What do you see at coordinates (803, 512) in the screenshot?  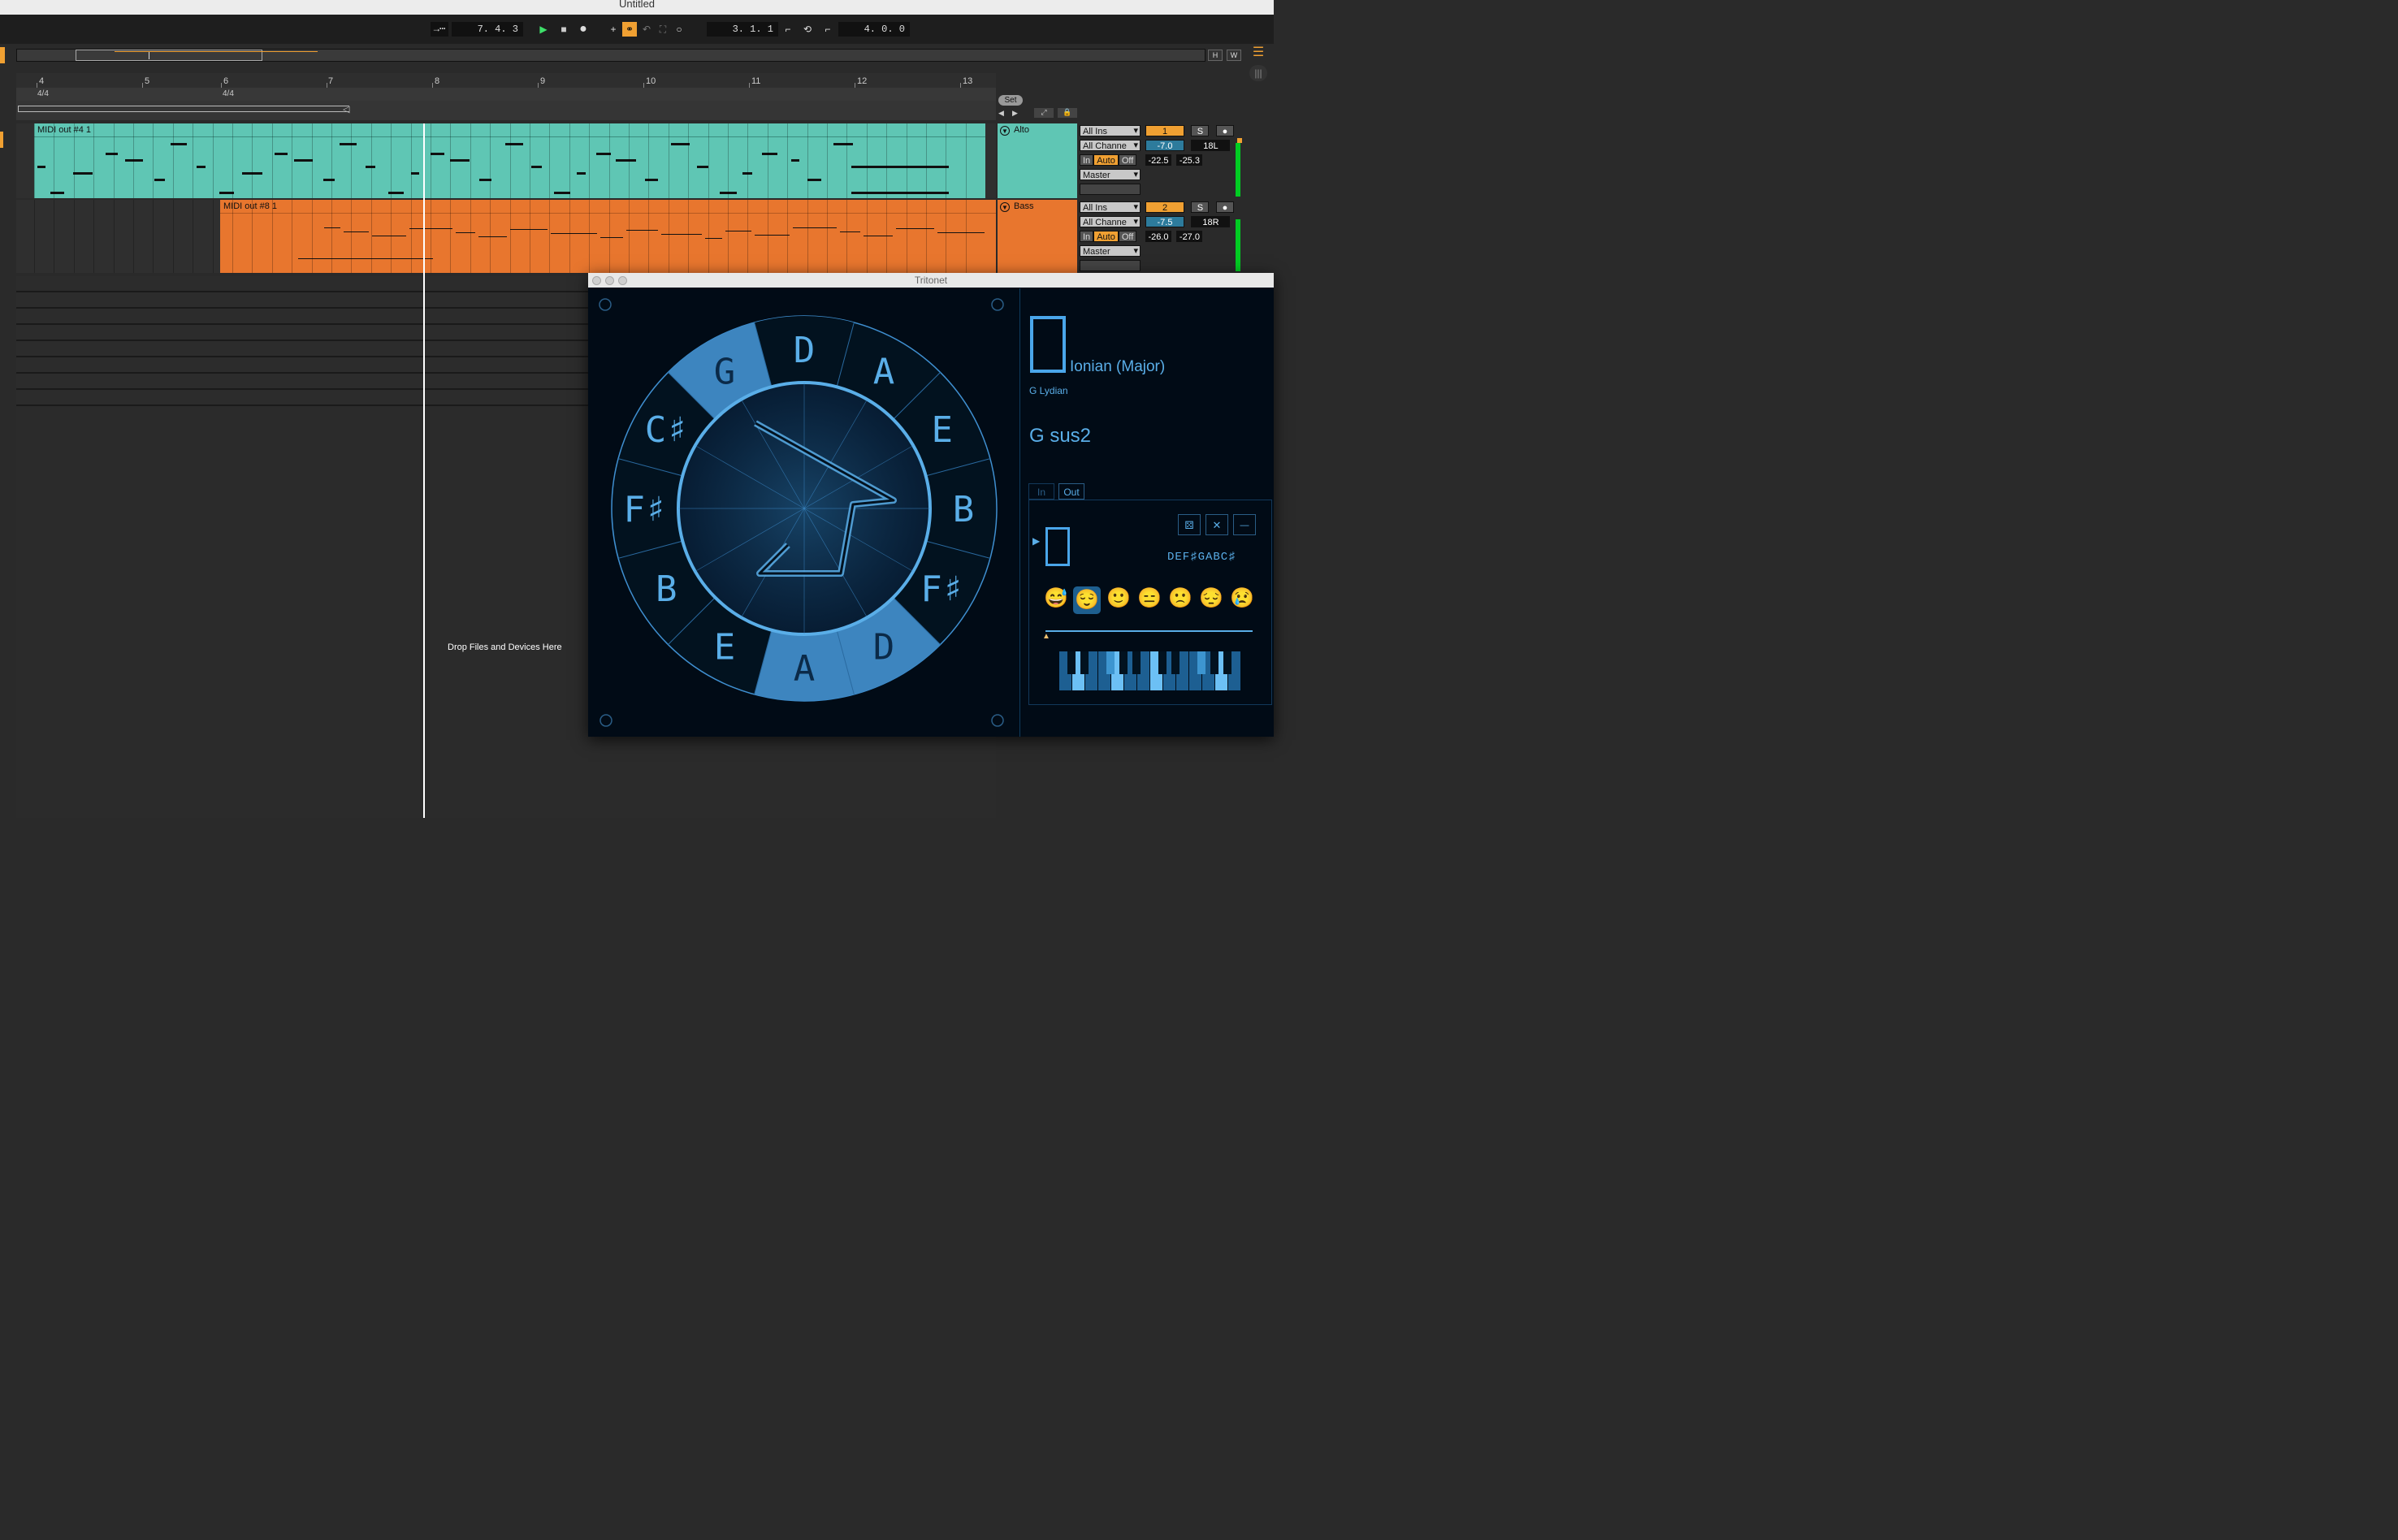 I see `circle-of-fifths: DAEBF♯DAEBF♯C♯G` at bounding box center [803, 512].